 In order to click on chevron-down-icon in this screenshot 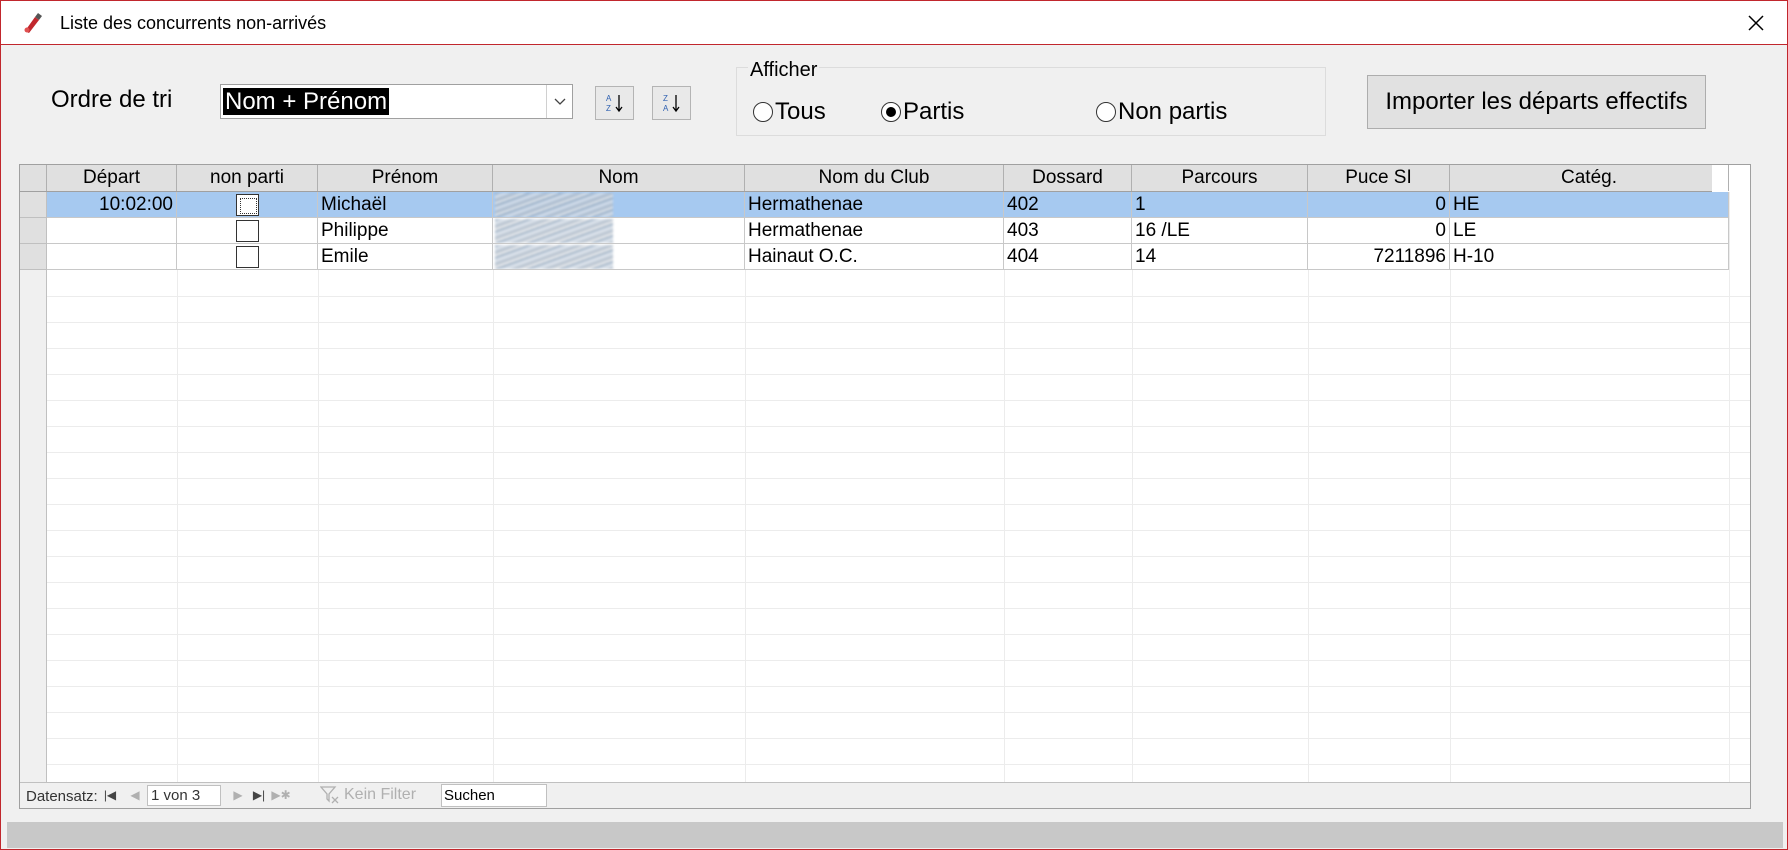, I will do `click(559, 101)`.